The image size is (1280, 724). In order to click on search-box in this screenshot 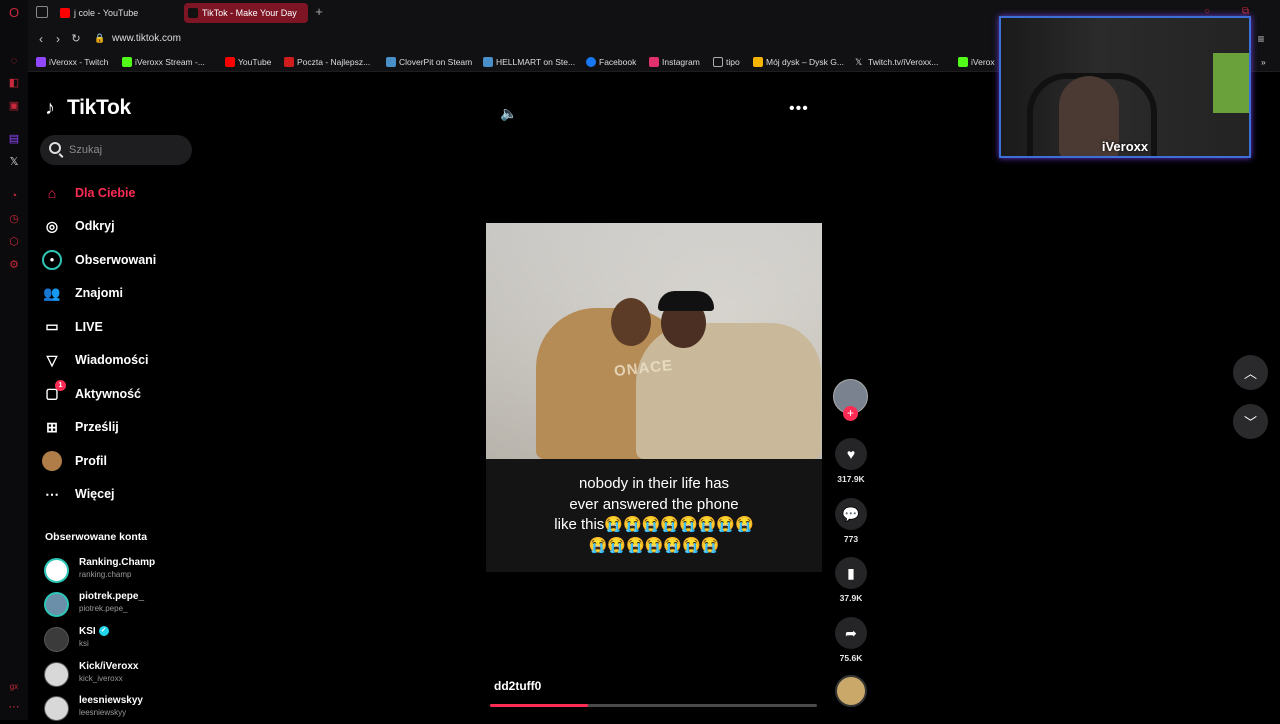, I will do `click(116, 150)`.